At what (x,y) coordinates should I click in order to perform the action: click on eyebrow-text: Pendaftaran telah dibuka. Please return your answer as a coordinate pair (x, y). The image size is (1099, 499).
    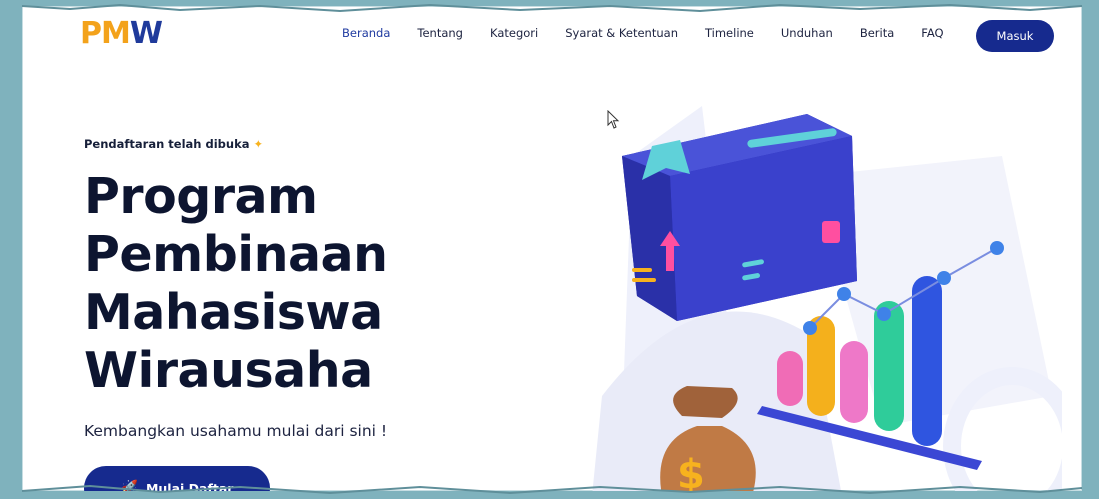
    Looking at the image, I should click on (167, 144).